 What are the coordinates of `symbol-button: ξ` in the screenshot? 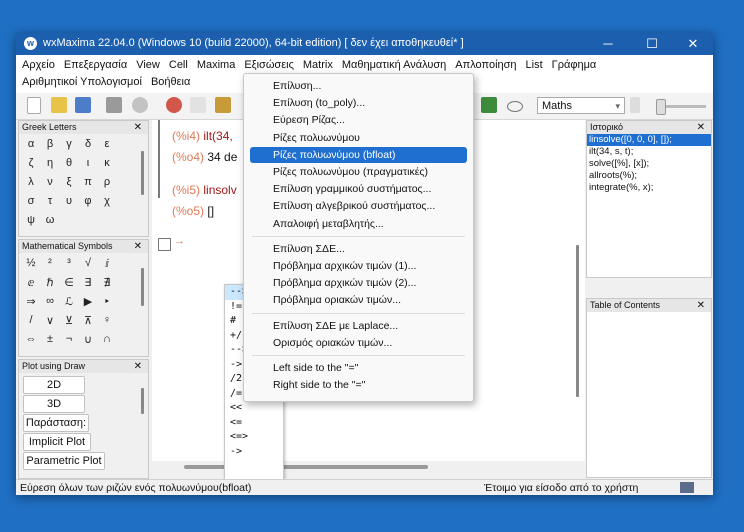 It's located at (69, 182).